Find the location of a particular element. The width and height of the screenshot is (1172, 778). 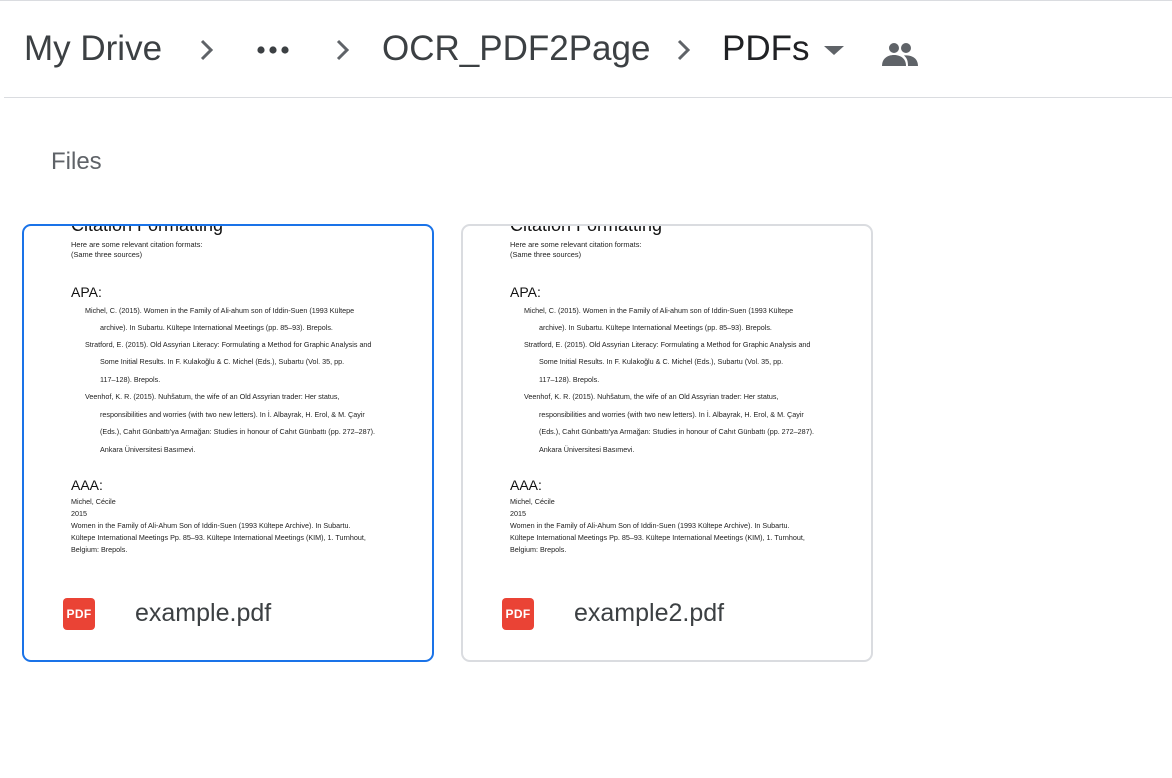

breadcrumb-my-drive: My Drive is located at coordinates (93, 49).